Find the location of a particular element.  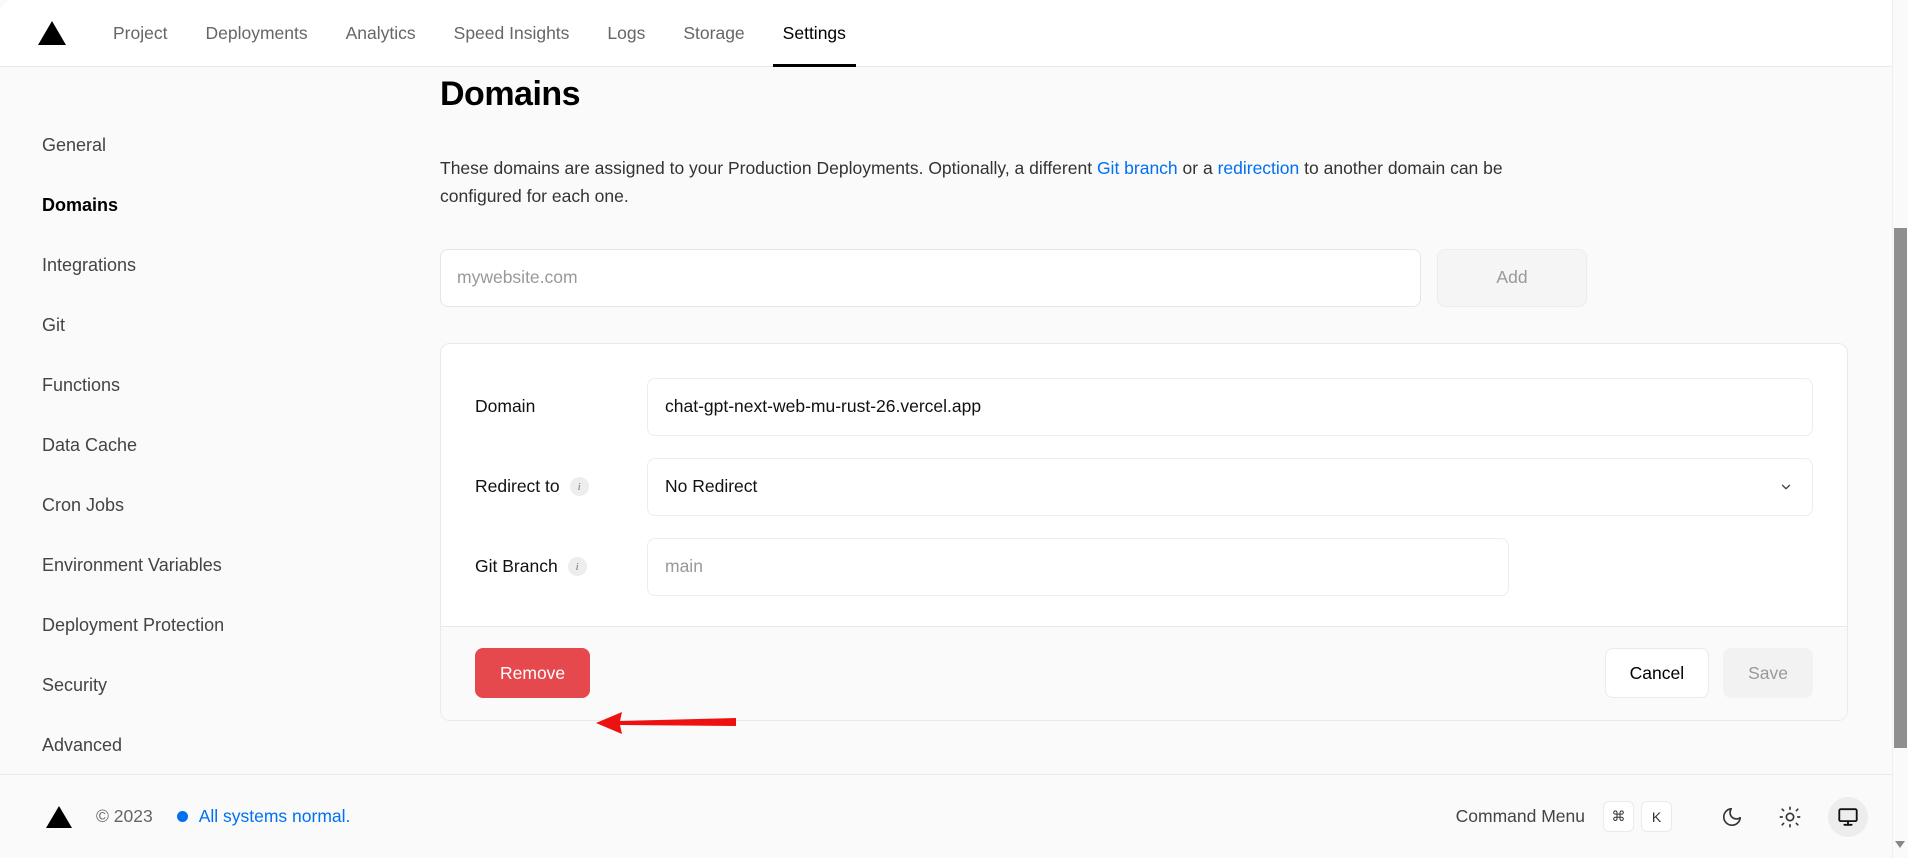

system-status-link: All systems normal. is located at coordinates (263, 816).